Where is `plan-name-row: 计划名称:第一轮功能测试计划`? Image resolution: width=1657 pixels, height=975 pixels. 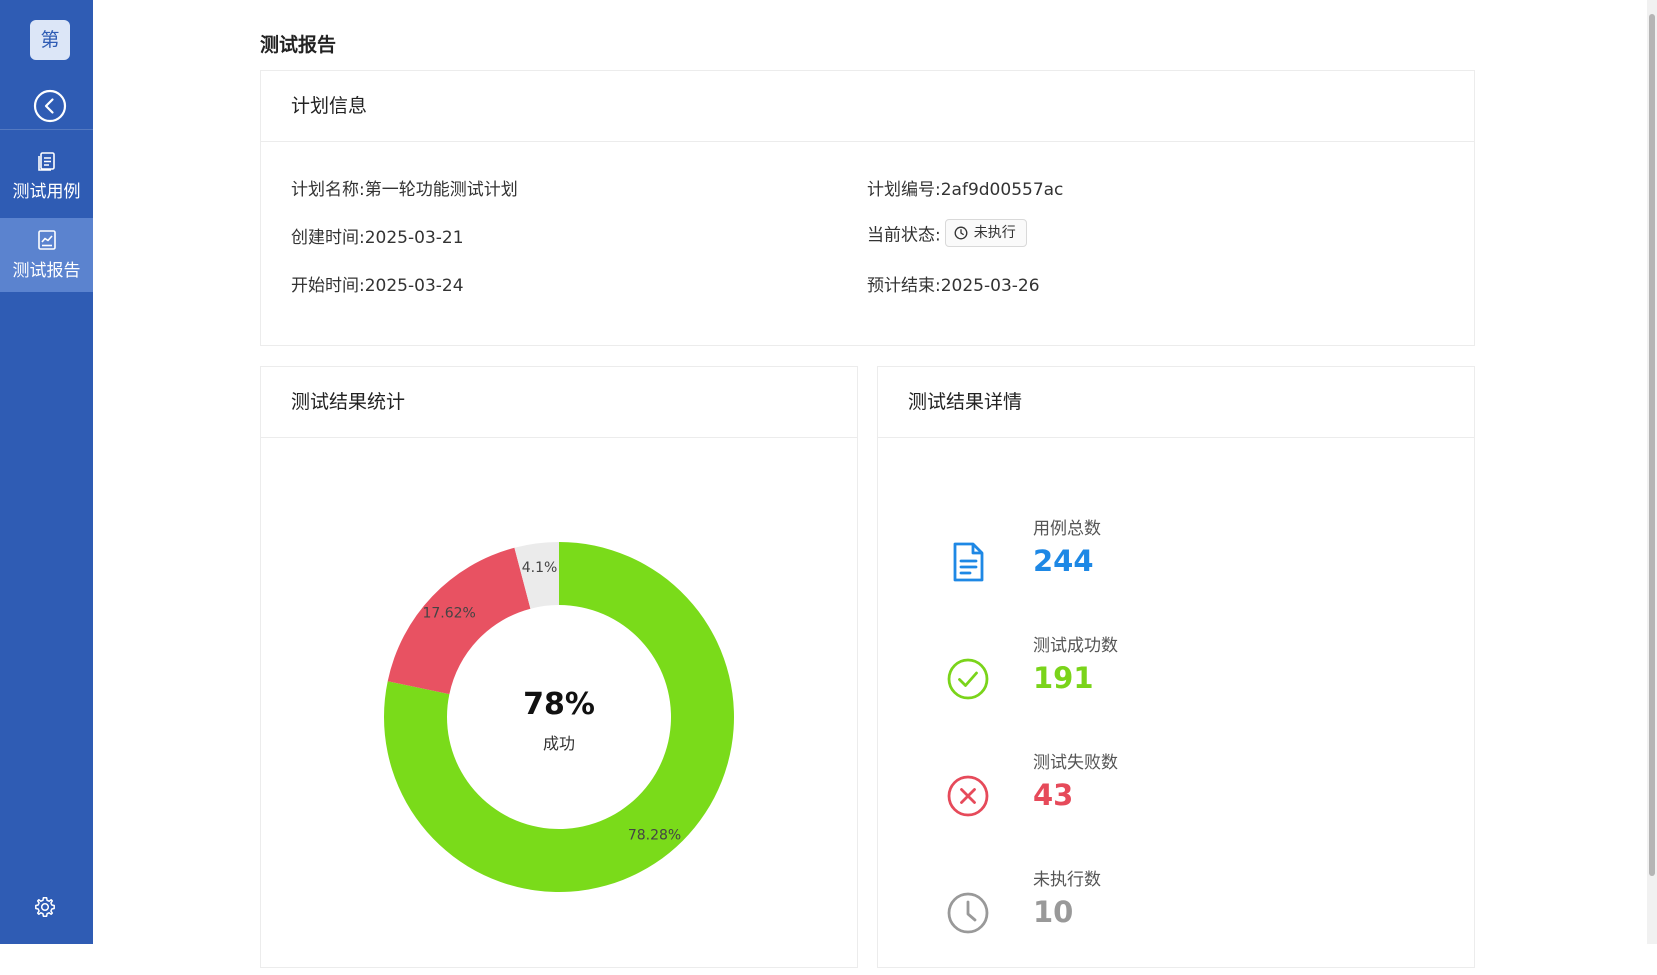
plan-name-row: 计划名称:第一轮功能测试计划 is located at coordinates (404, 187).